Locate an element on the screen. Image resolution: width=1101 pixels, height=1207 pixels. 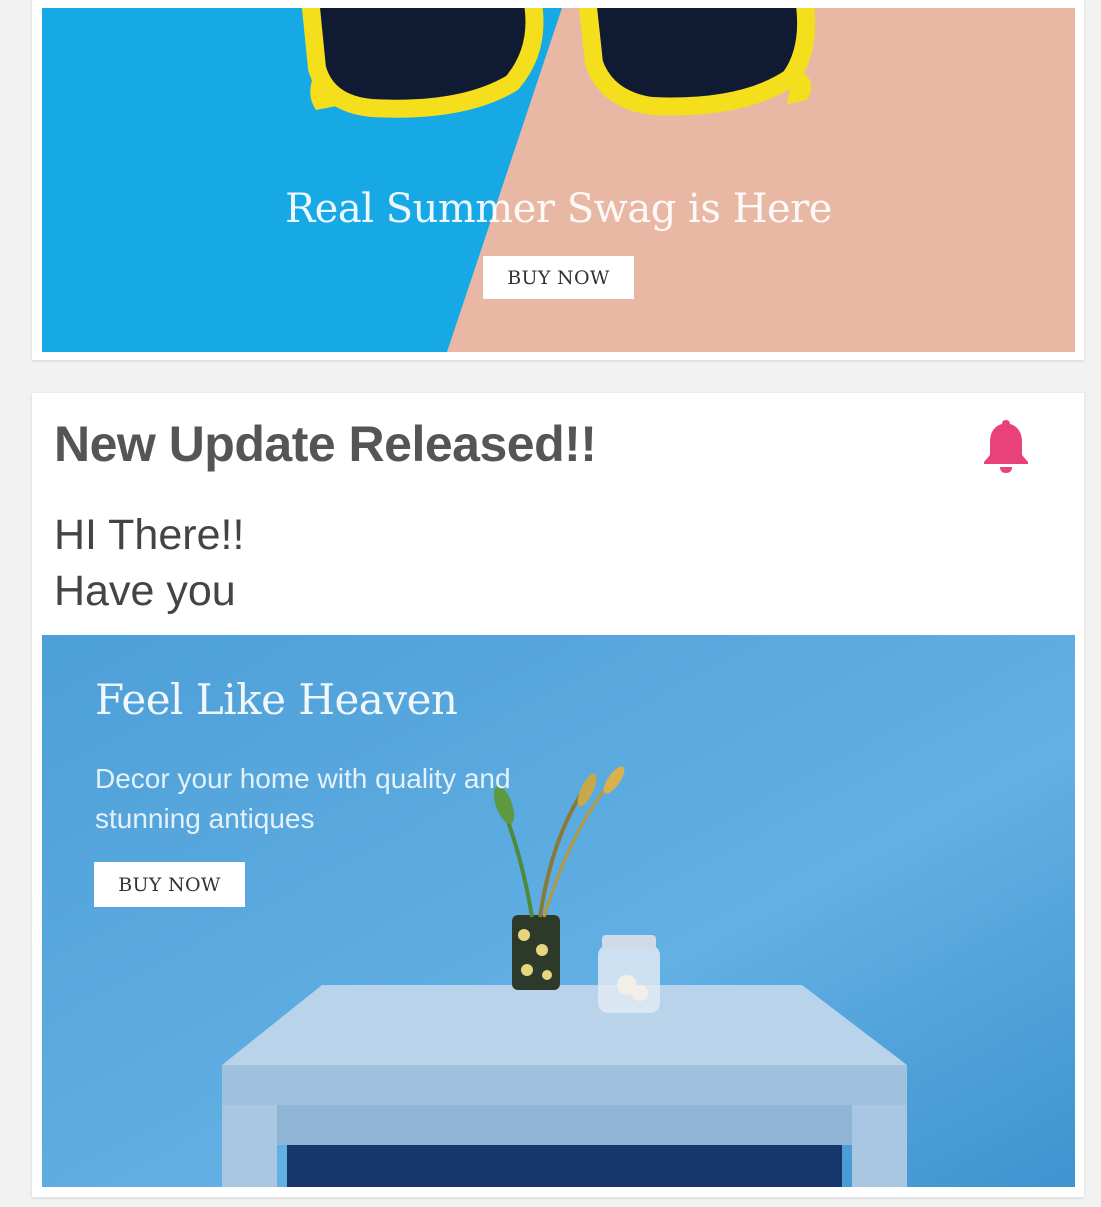
notification-body: HI There!! Have you is located at coordinates (149, 563).